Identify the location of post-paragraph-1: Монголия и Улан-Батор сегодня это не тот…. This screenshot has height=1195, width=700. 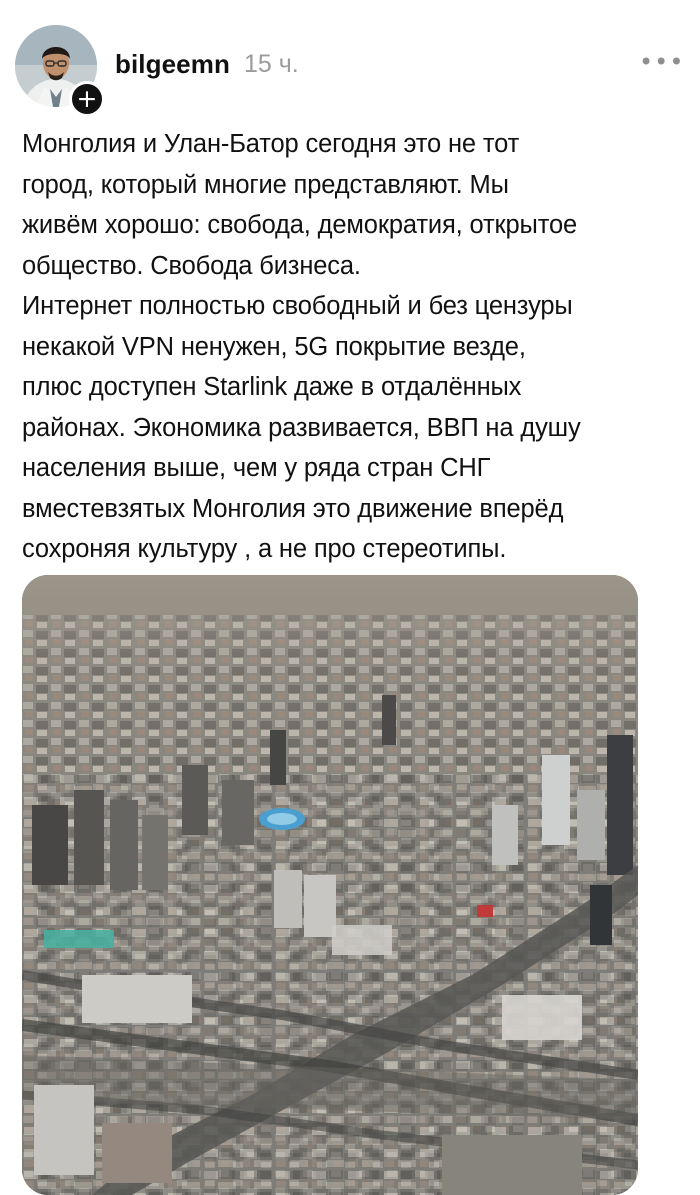
(300, 205).